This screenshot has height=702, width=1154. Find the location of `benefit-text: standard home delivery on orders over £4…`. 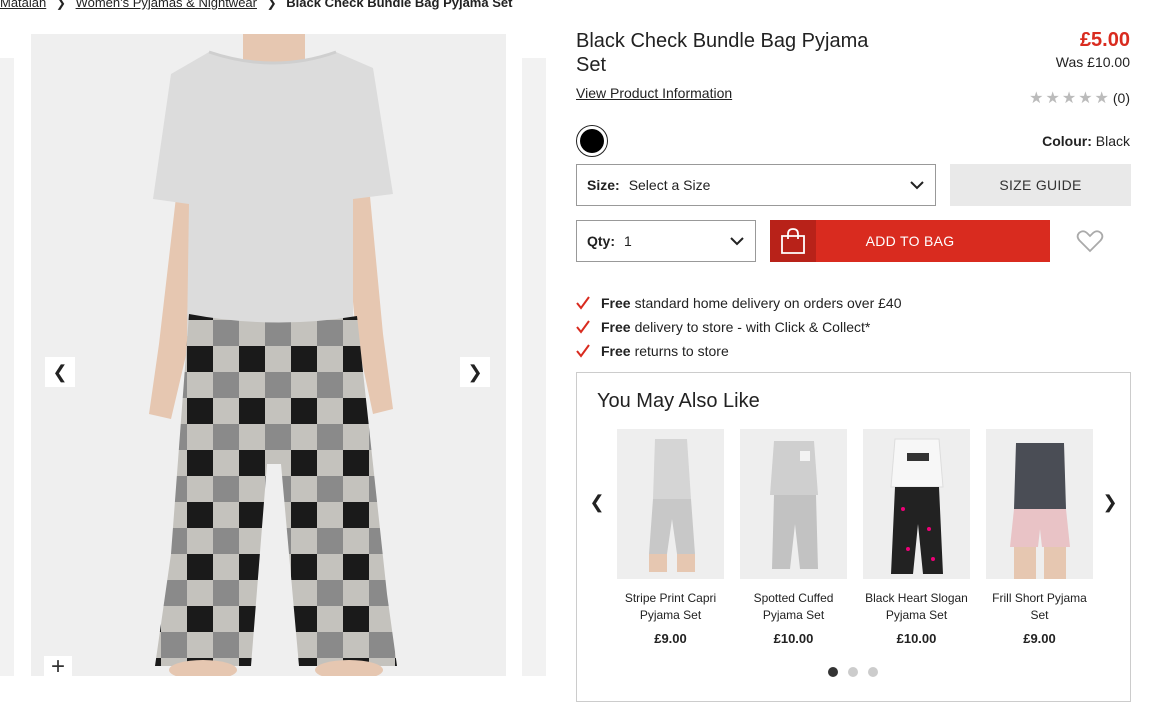

benefit-text: standard home delivery on orders over £4… is located at coordinates (768, 303).